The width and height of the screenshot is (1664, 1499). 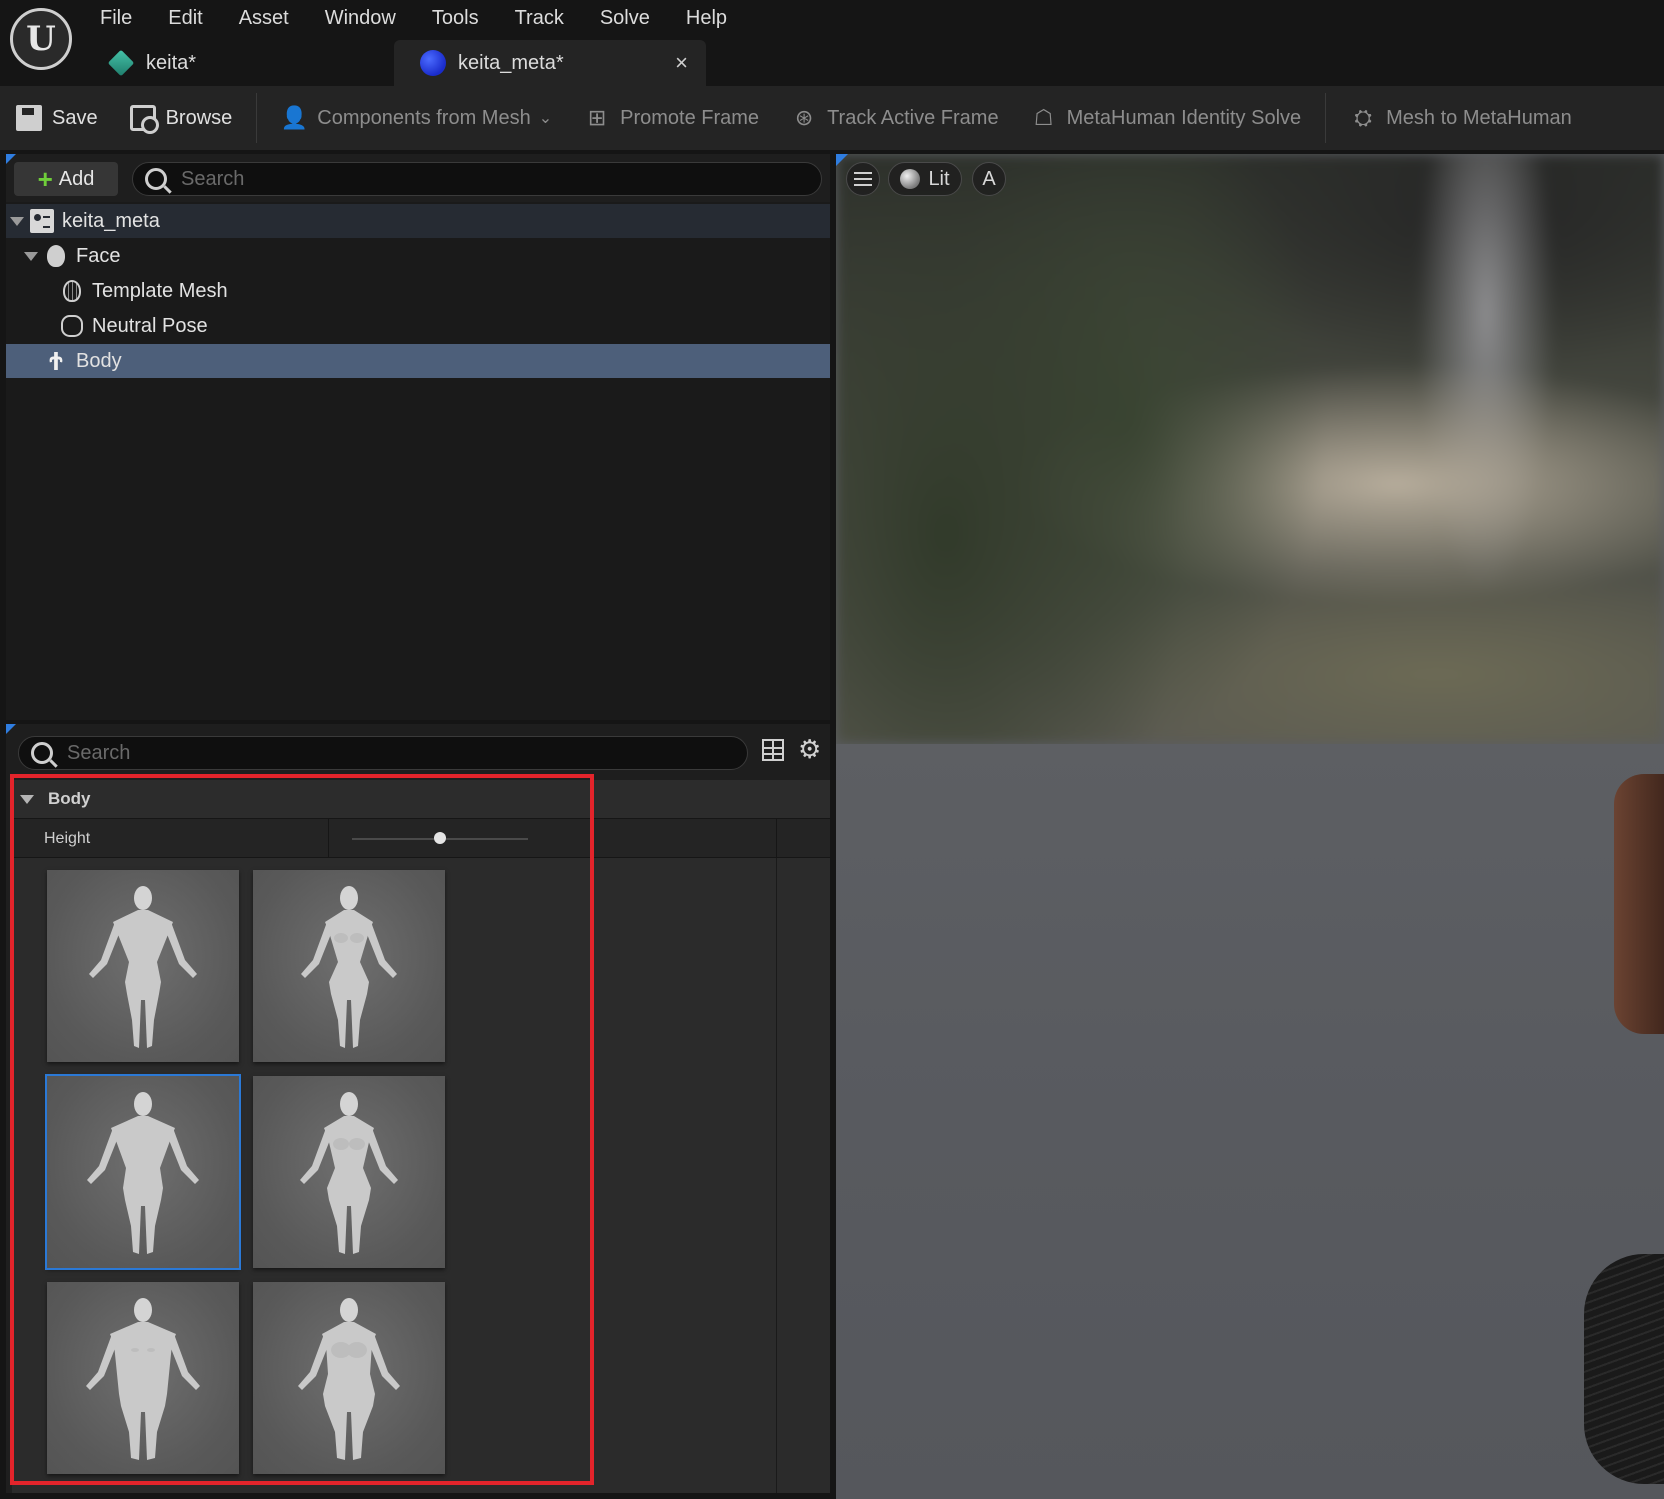 I want to click on promote-frame-button: ⊞ Promote Frame, so click(x=671, y=118).